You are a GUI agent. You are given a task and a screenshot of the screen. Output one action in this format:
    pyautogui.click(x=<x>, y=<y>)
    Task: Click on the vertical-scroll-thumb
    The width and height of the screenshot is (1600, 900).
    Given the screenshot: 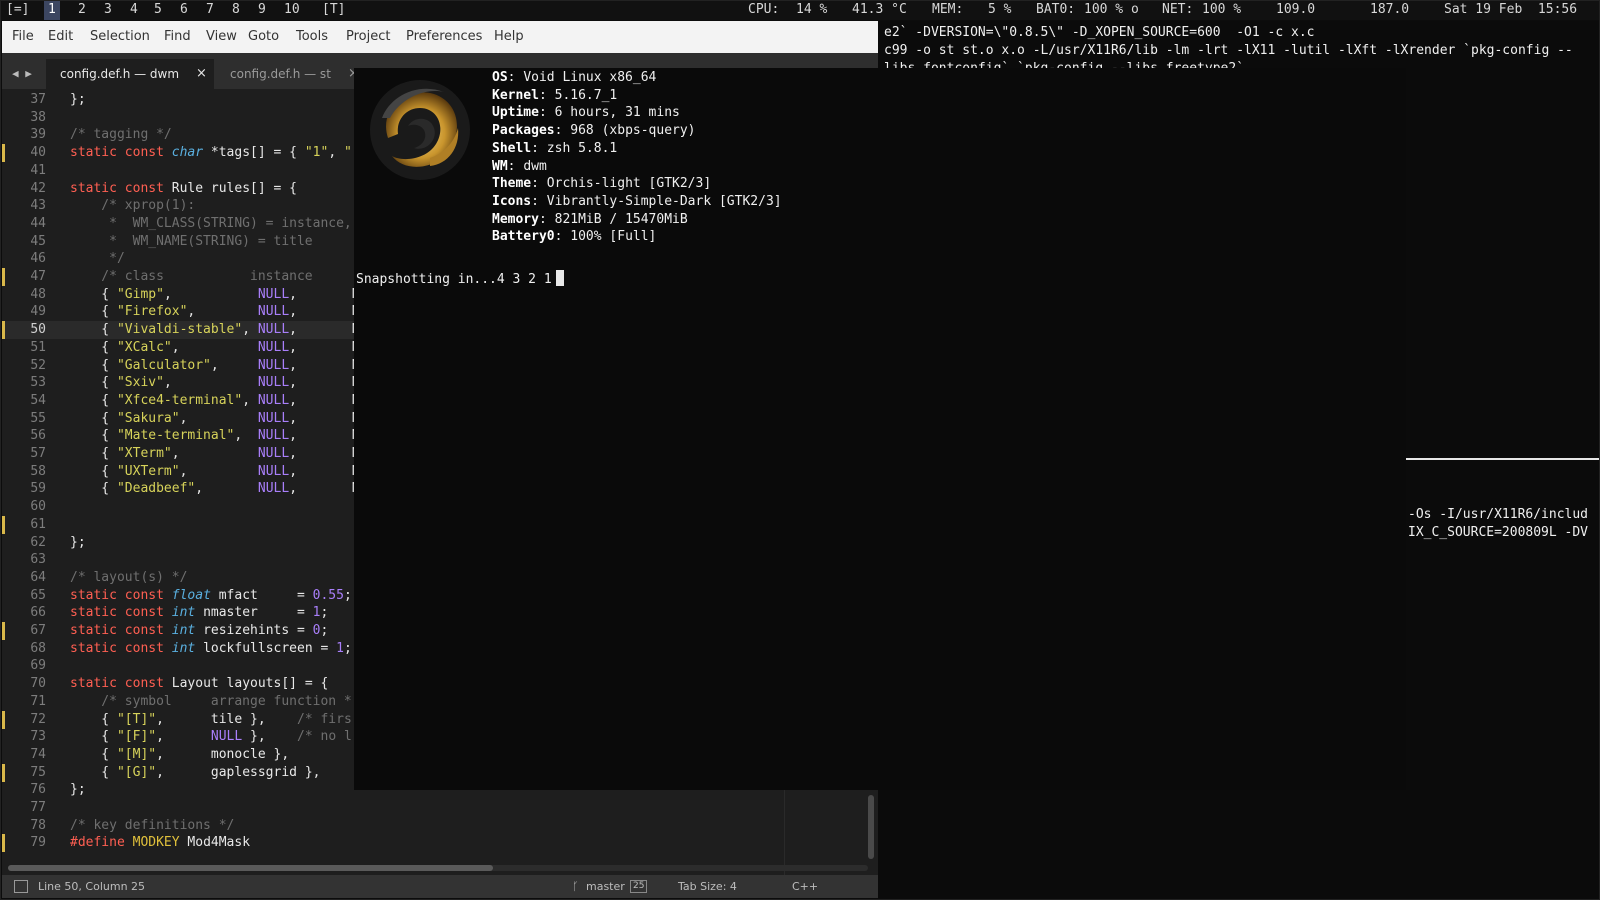 What is the action you would take?
    pyautogui.click(x=871, y=827)
    